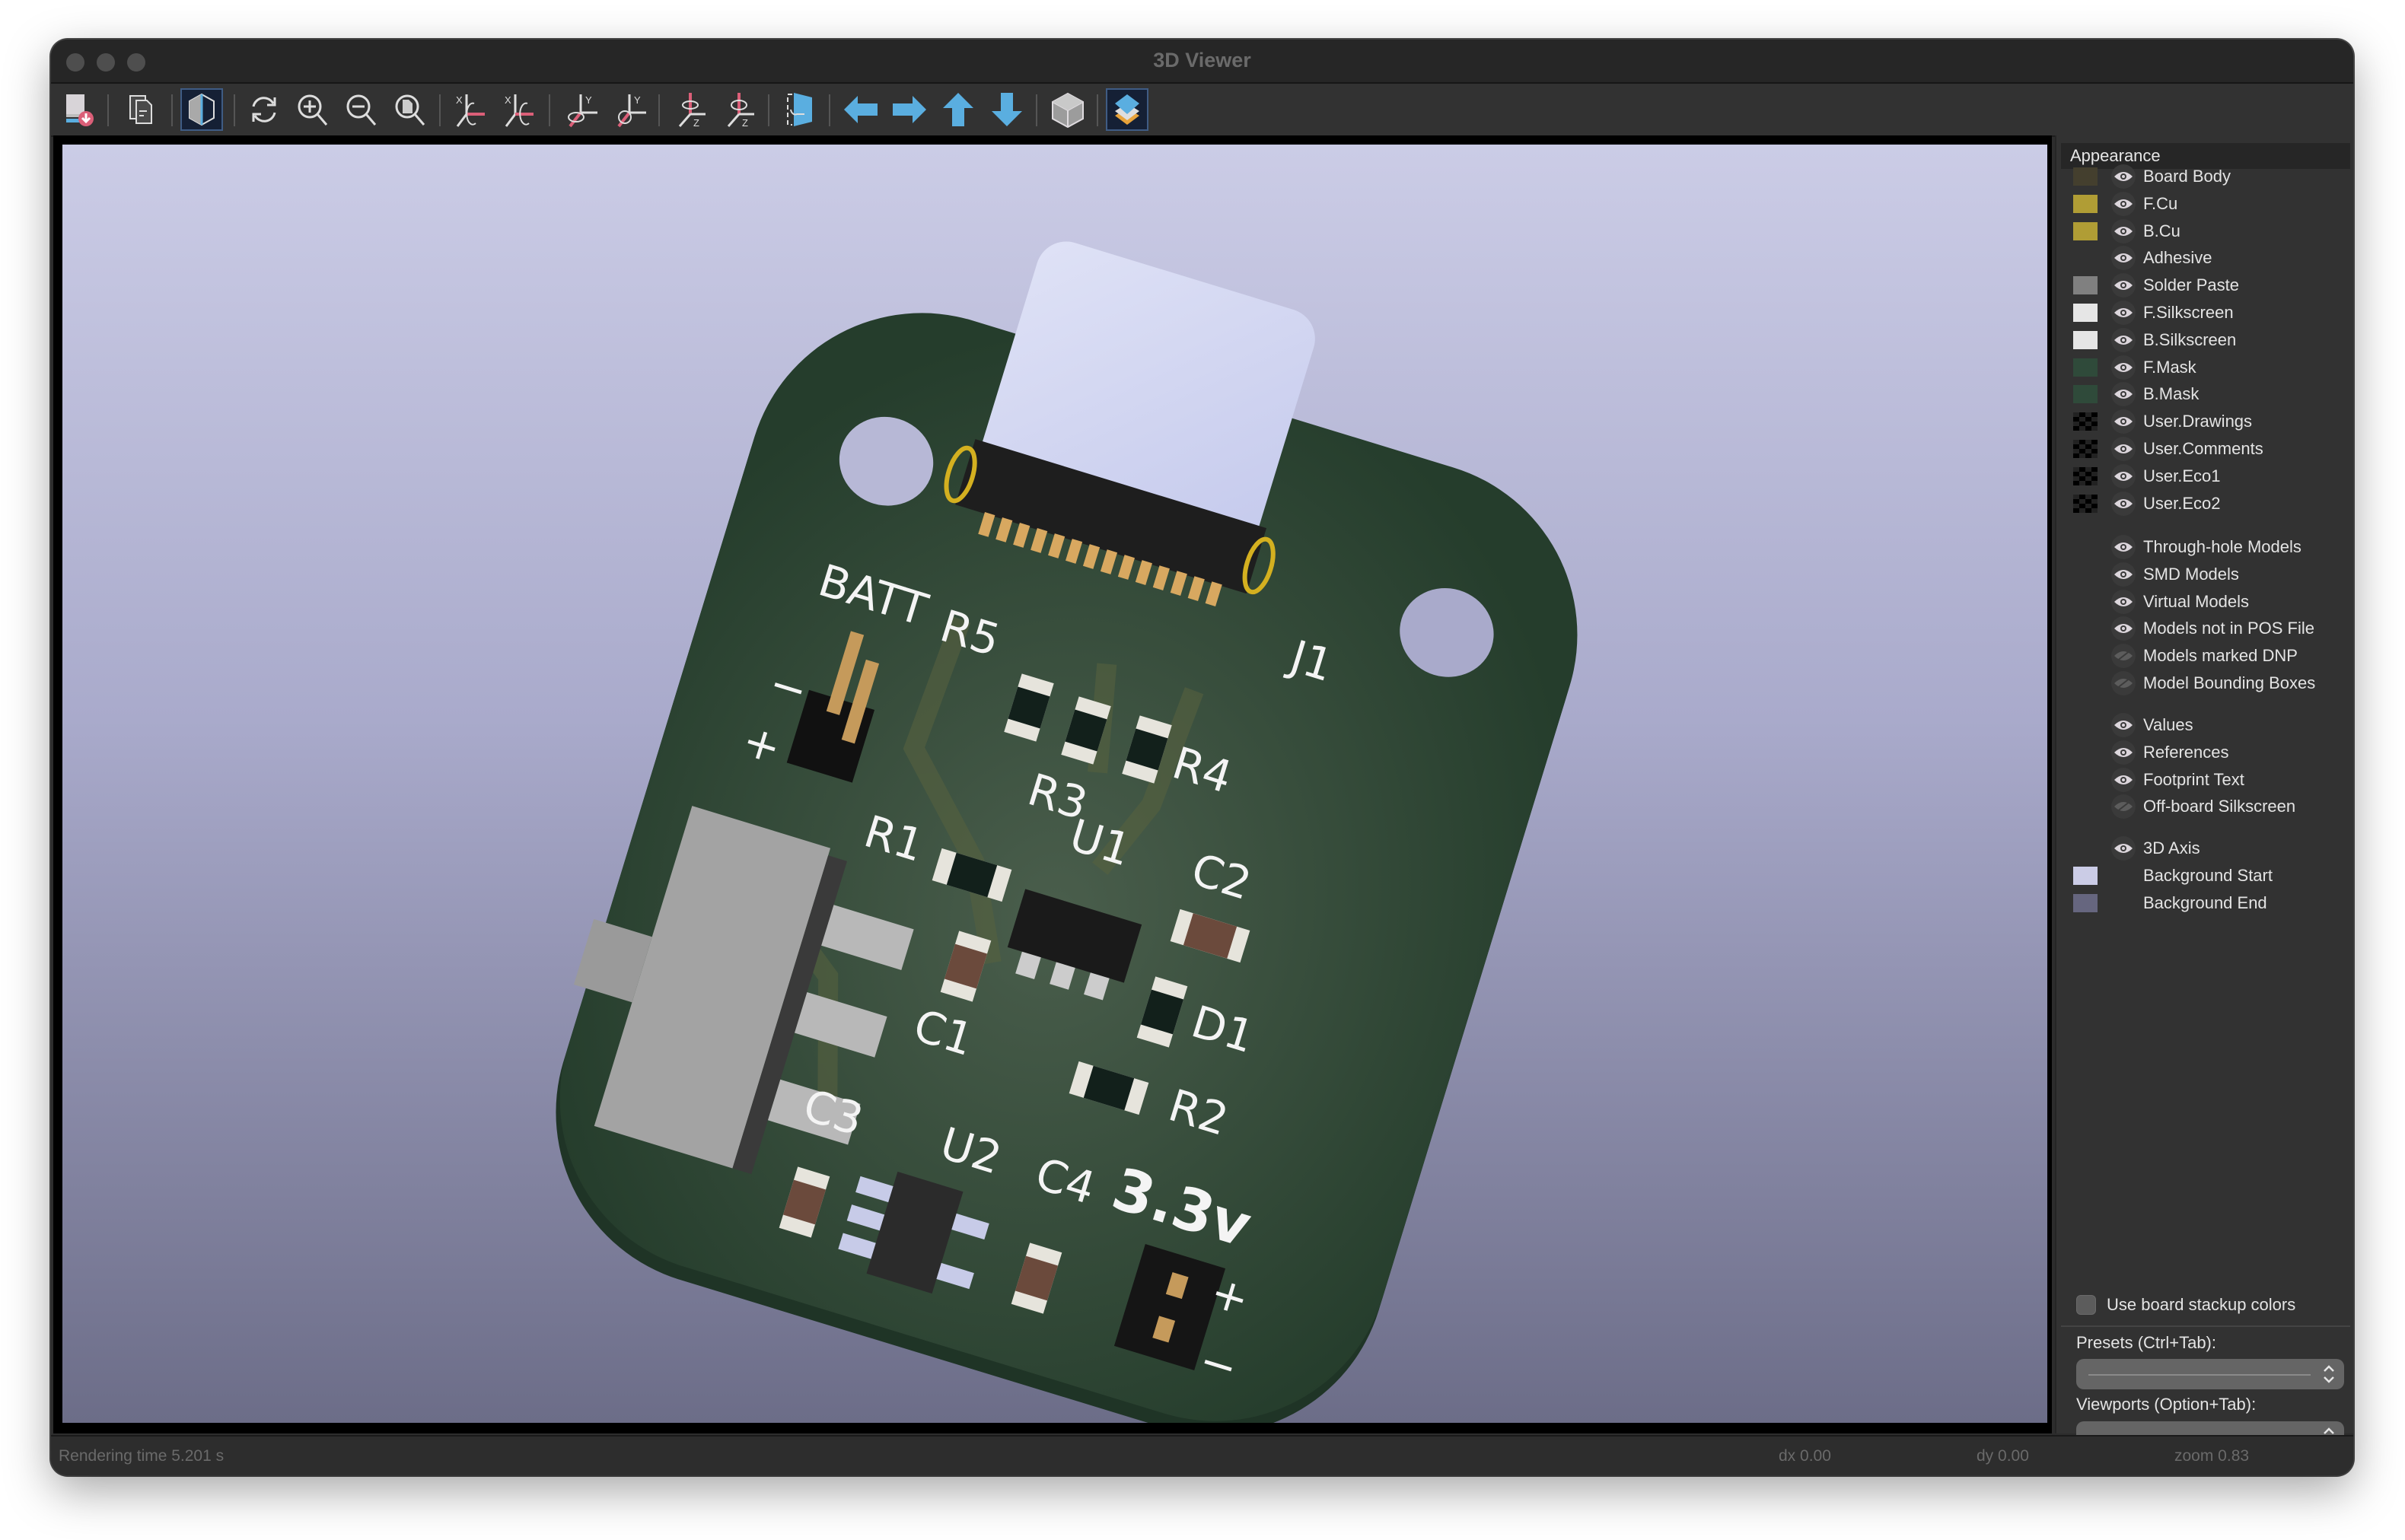 The image size is (2405, 1540). What do you see at coordinates (2209, 340) in the screenshot?
I see `appearance-row-b-silkscreen: B.Silkscreen` at bounding box center [2209, 340].